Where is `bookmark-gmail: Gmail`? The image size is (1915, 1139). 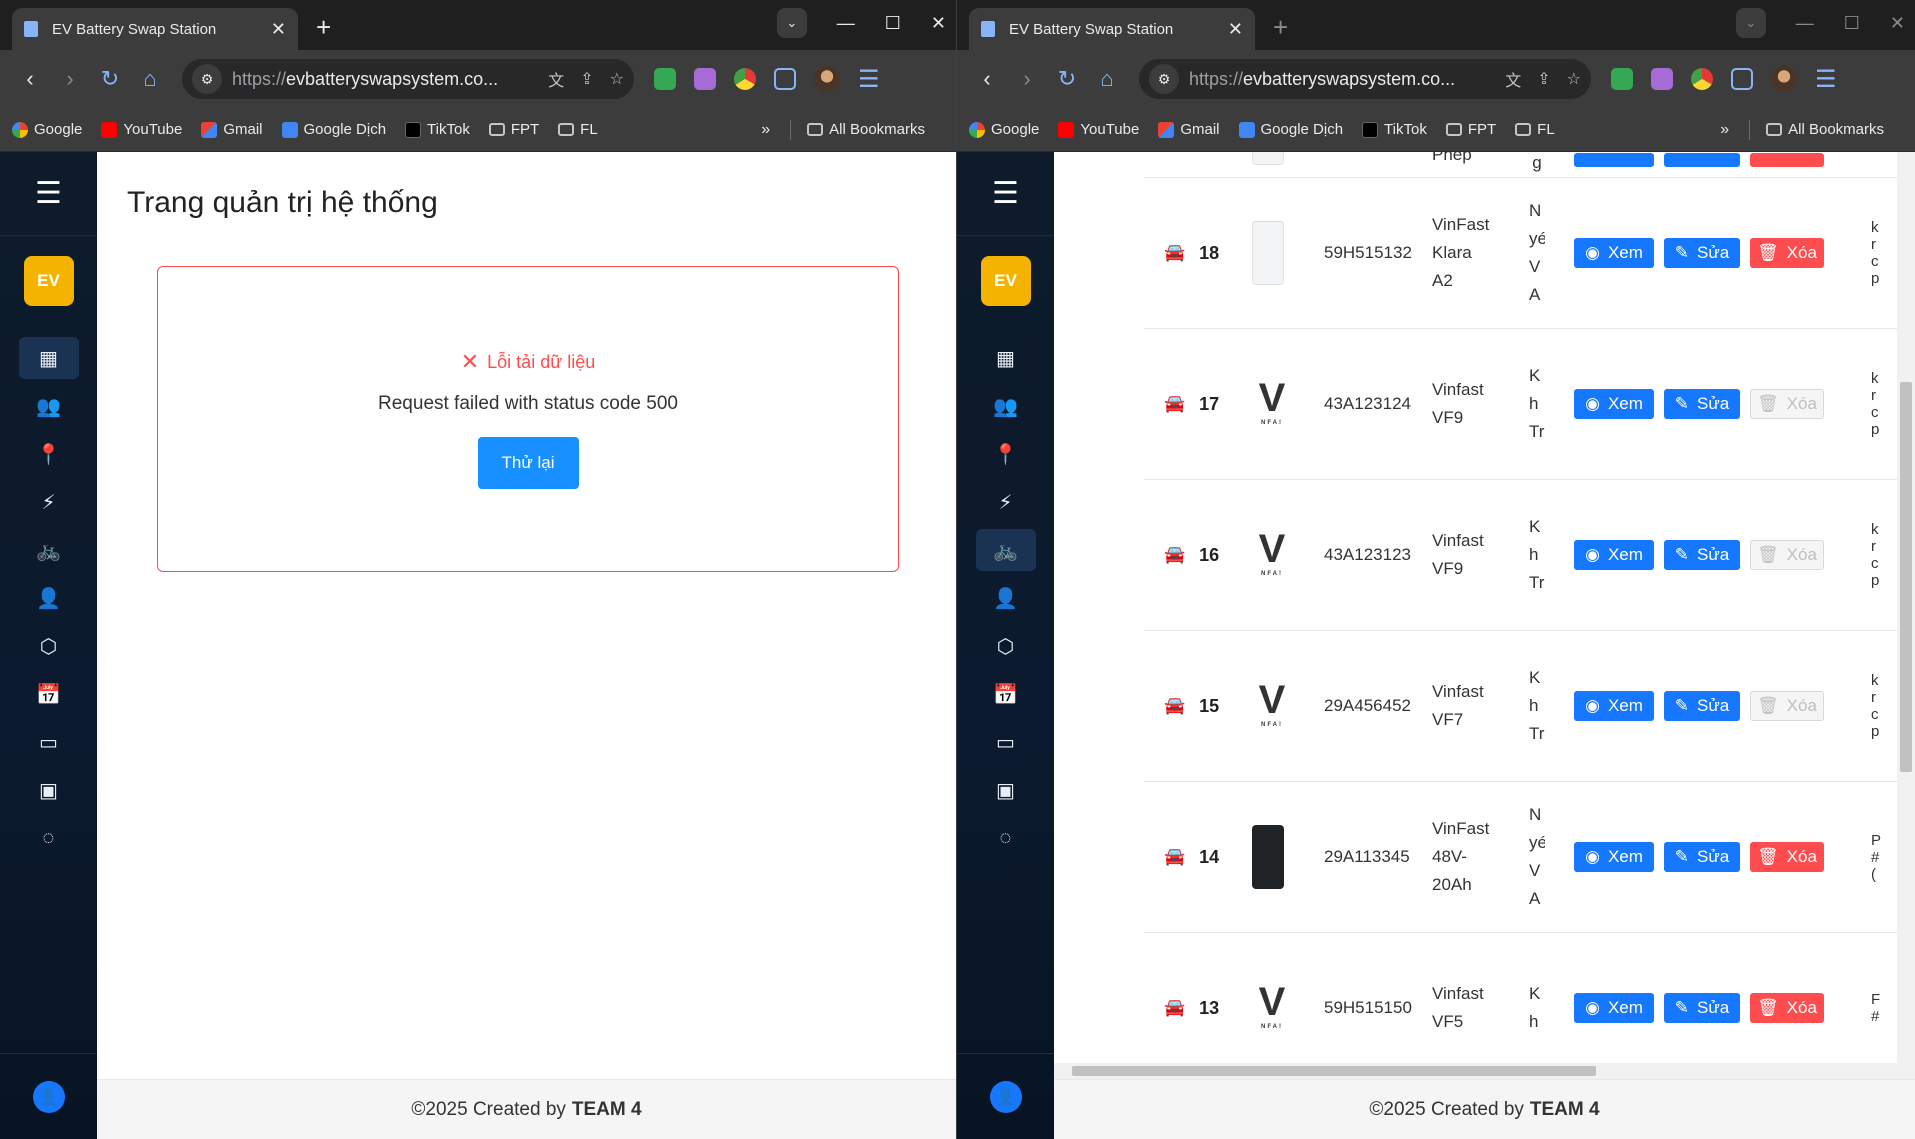
bookmark-gmail: Gmail is located at coordinates (232, 129).